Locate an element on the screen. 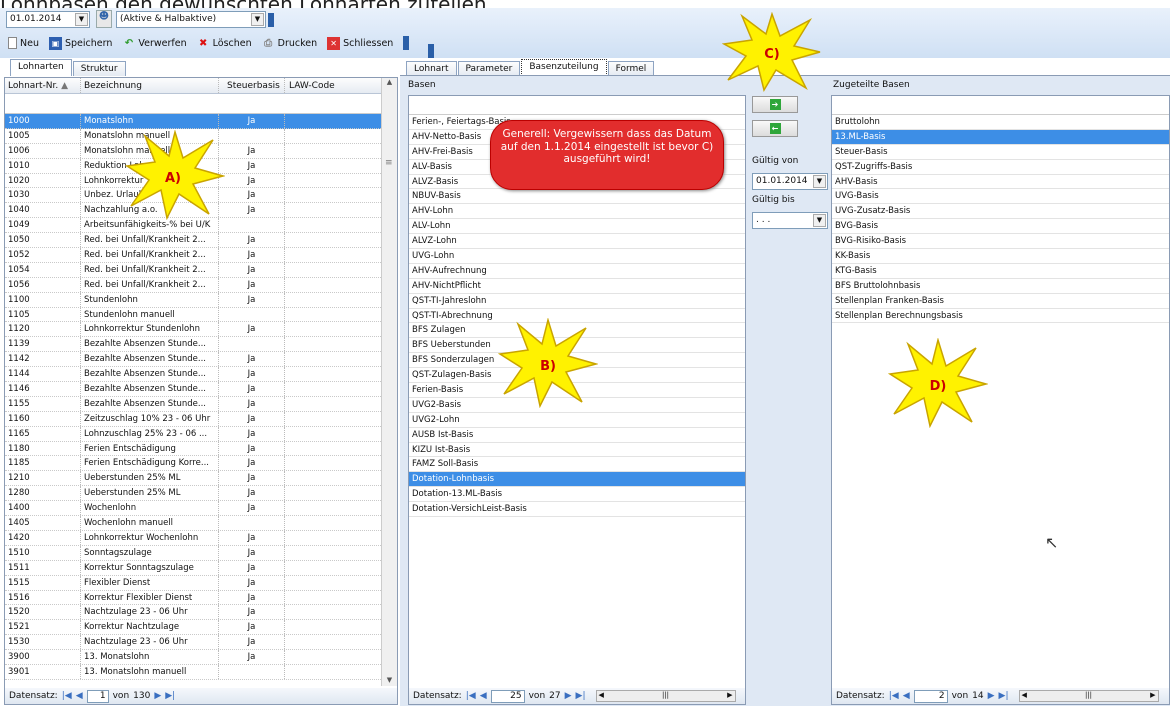 This screenshot has height=706, width=1170. col-steuerbasis: Steuerbasis is located at coordinates (252, 85).